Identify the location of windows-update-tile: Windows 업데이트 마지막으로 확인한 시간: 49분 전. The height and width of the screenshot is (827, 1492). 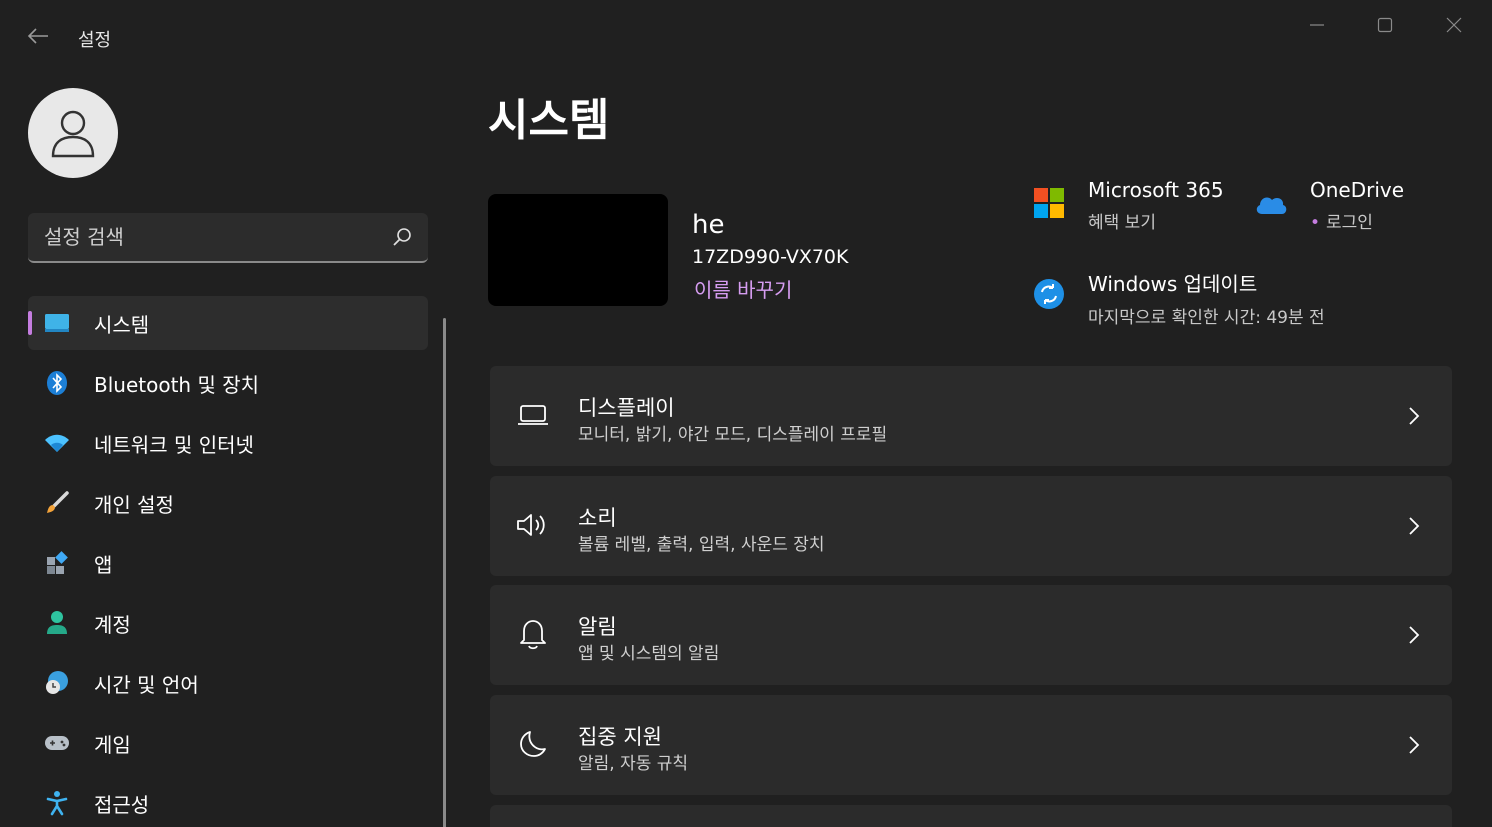
(1206, 298).